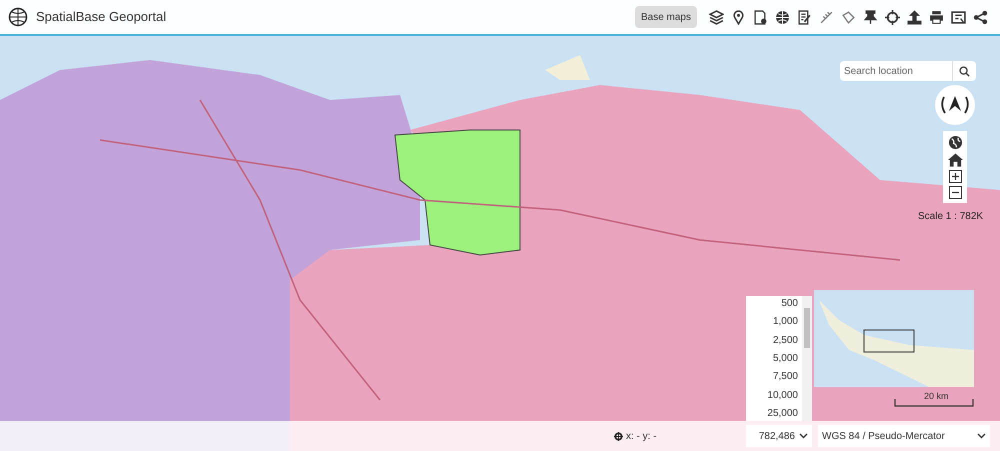  I want to click on coordinates-readout: x: - y: -, so click(641, 437).